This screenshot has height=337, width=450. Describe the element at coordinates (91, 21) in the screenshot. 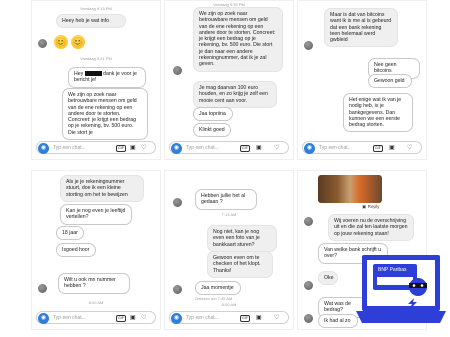

I see `message-incoming: Heey heb je wat info` at that location.